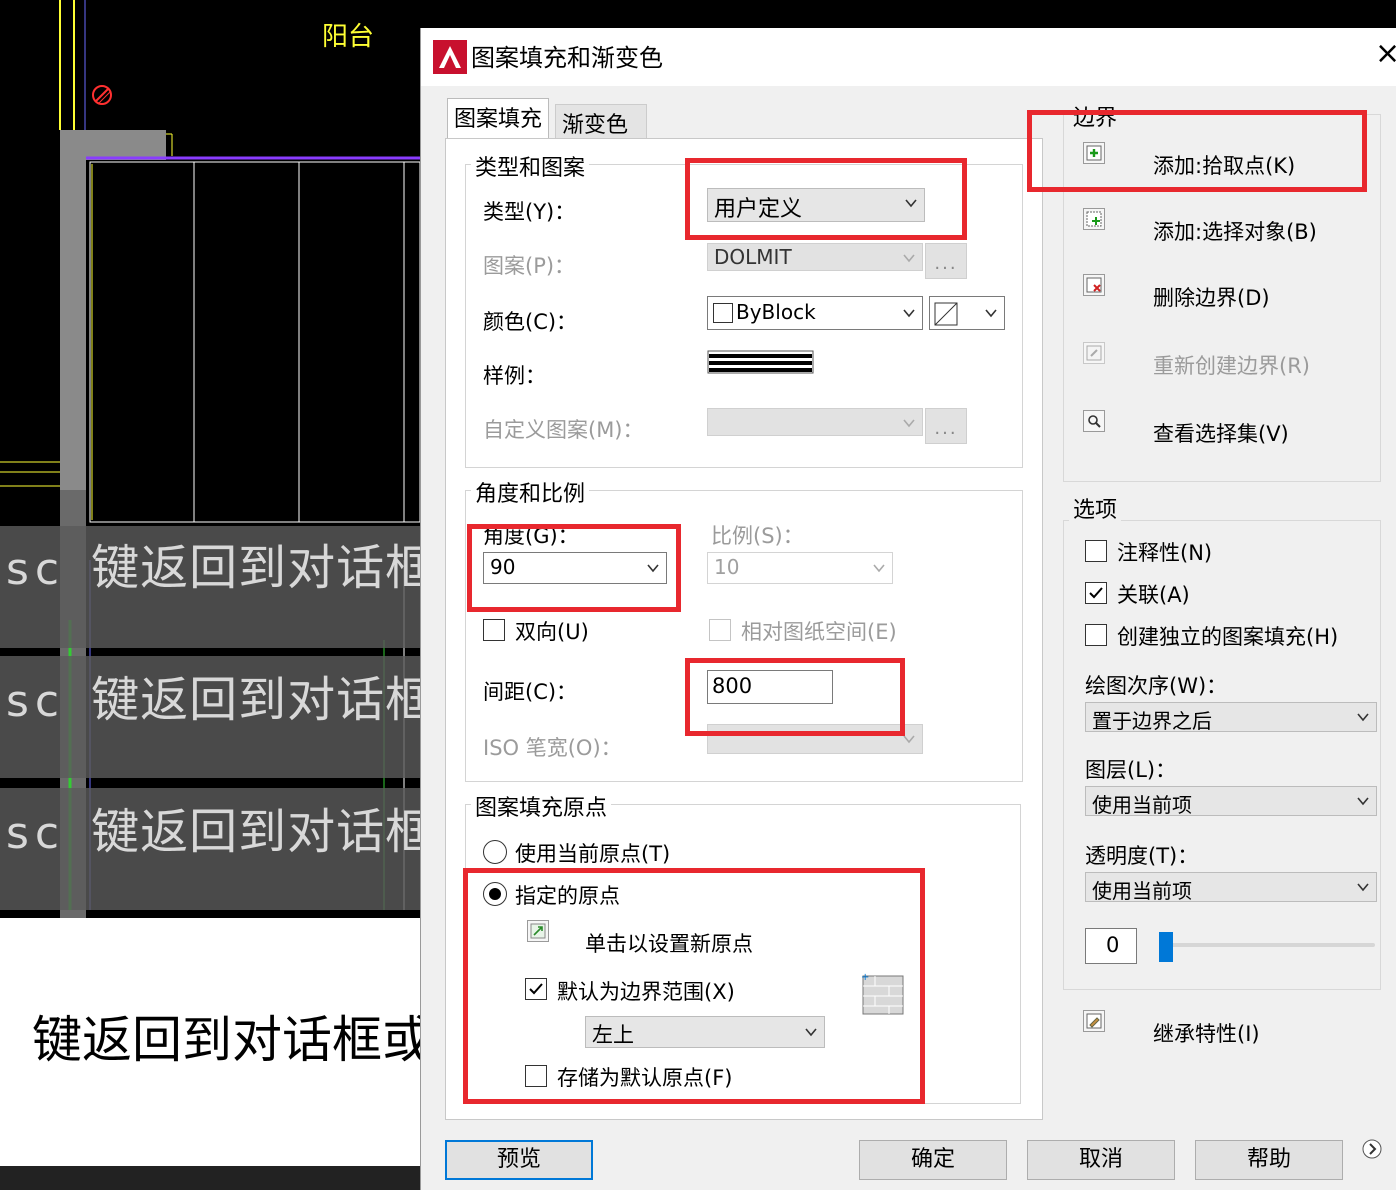 The image size is (1396, 1190). I want to click on default-extent-checkbox, so click(536, 989).